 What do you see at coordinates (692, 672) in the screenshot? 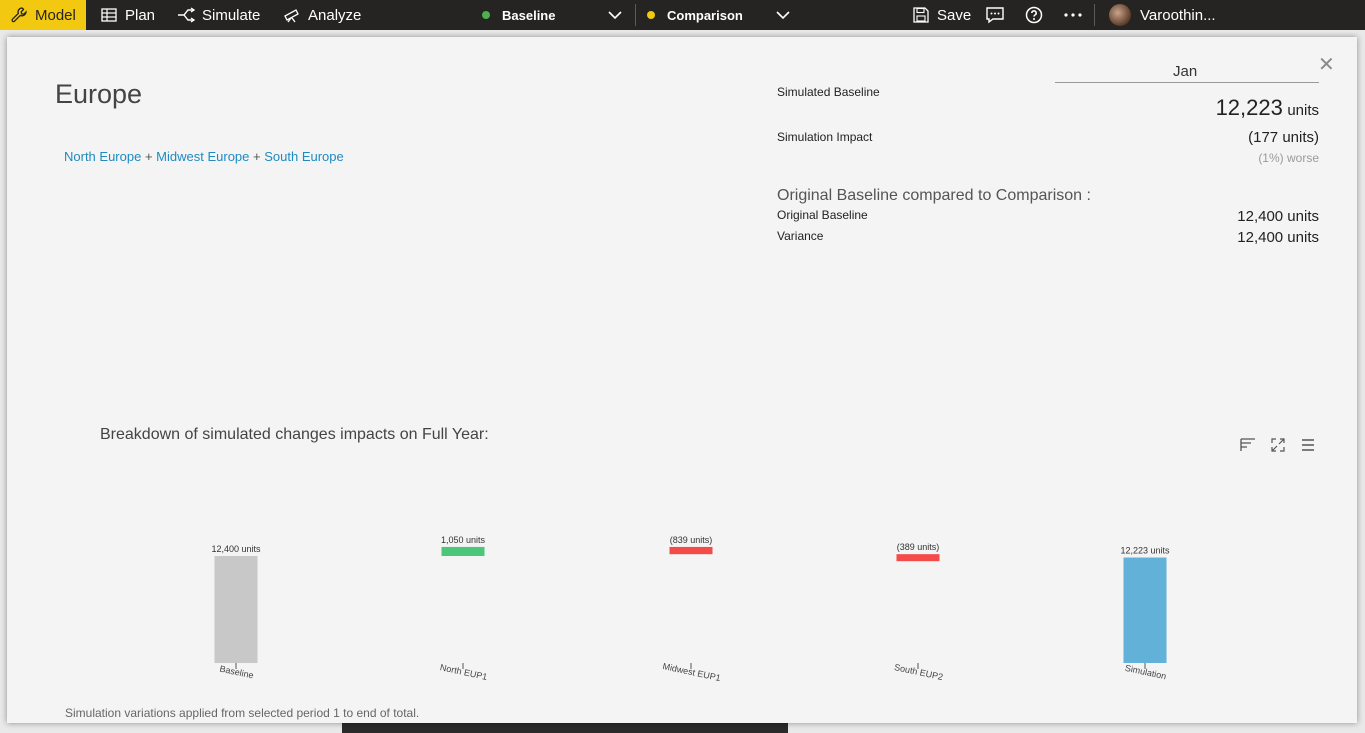
I see `x-tick-label: Midwest EUP1` at bounding box center [692, 672].